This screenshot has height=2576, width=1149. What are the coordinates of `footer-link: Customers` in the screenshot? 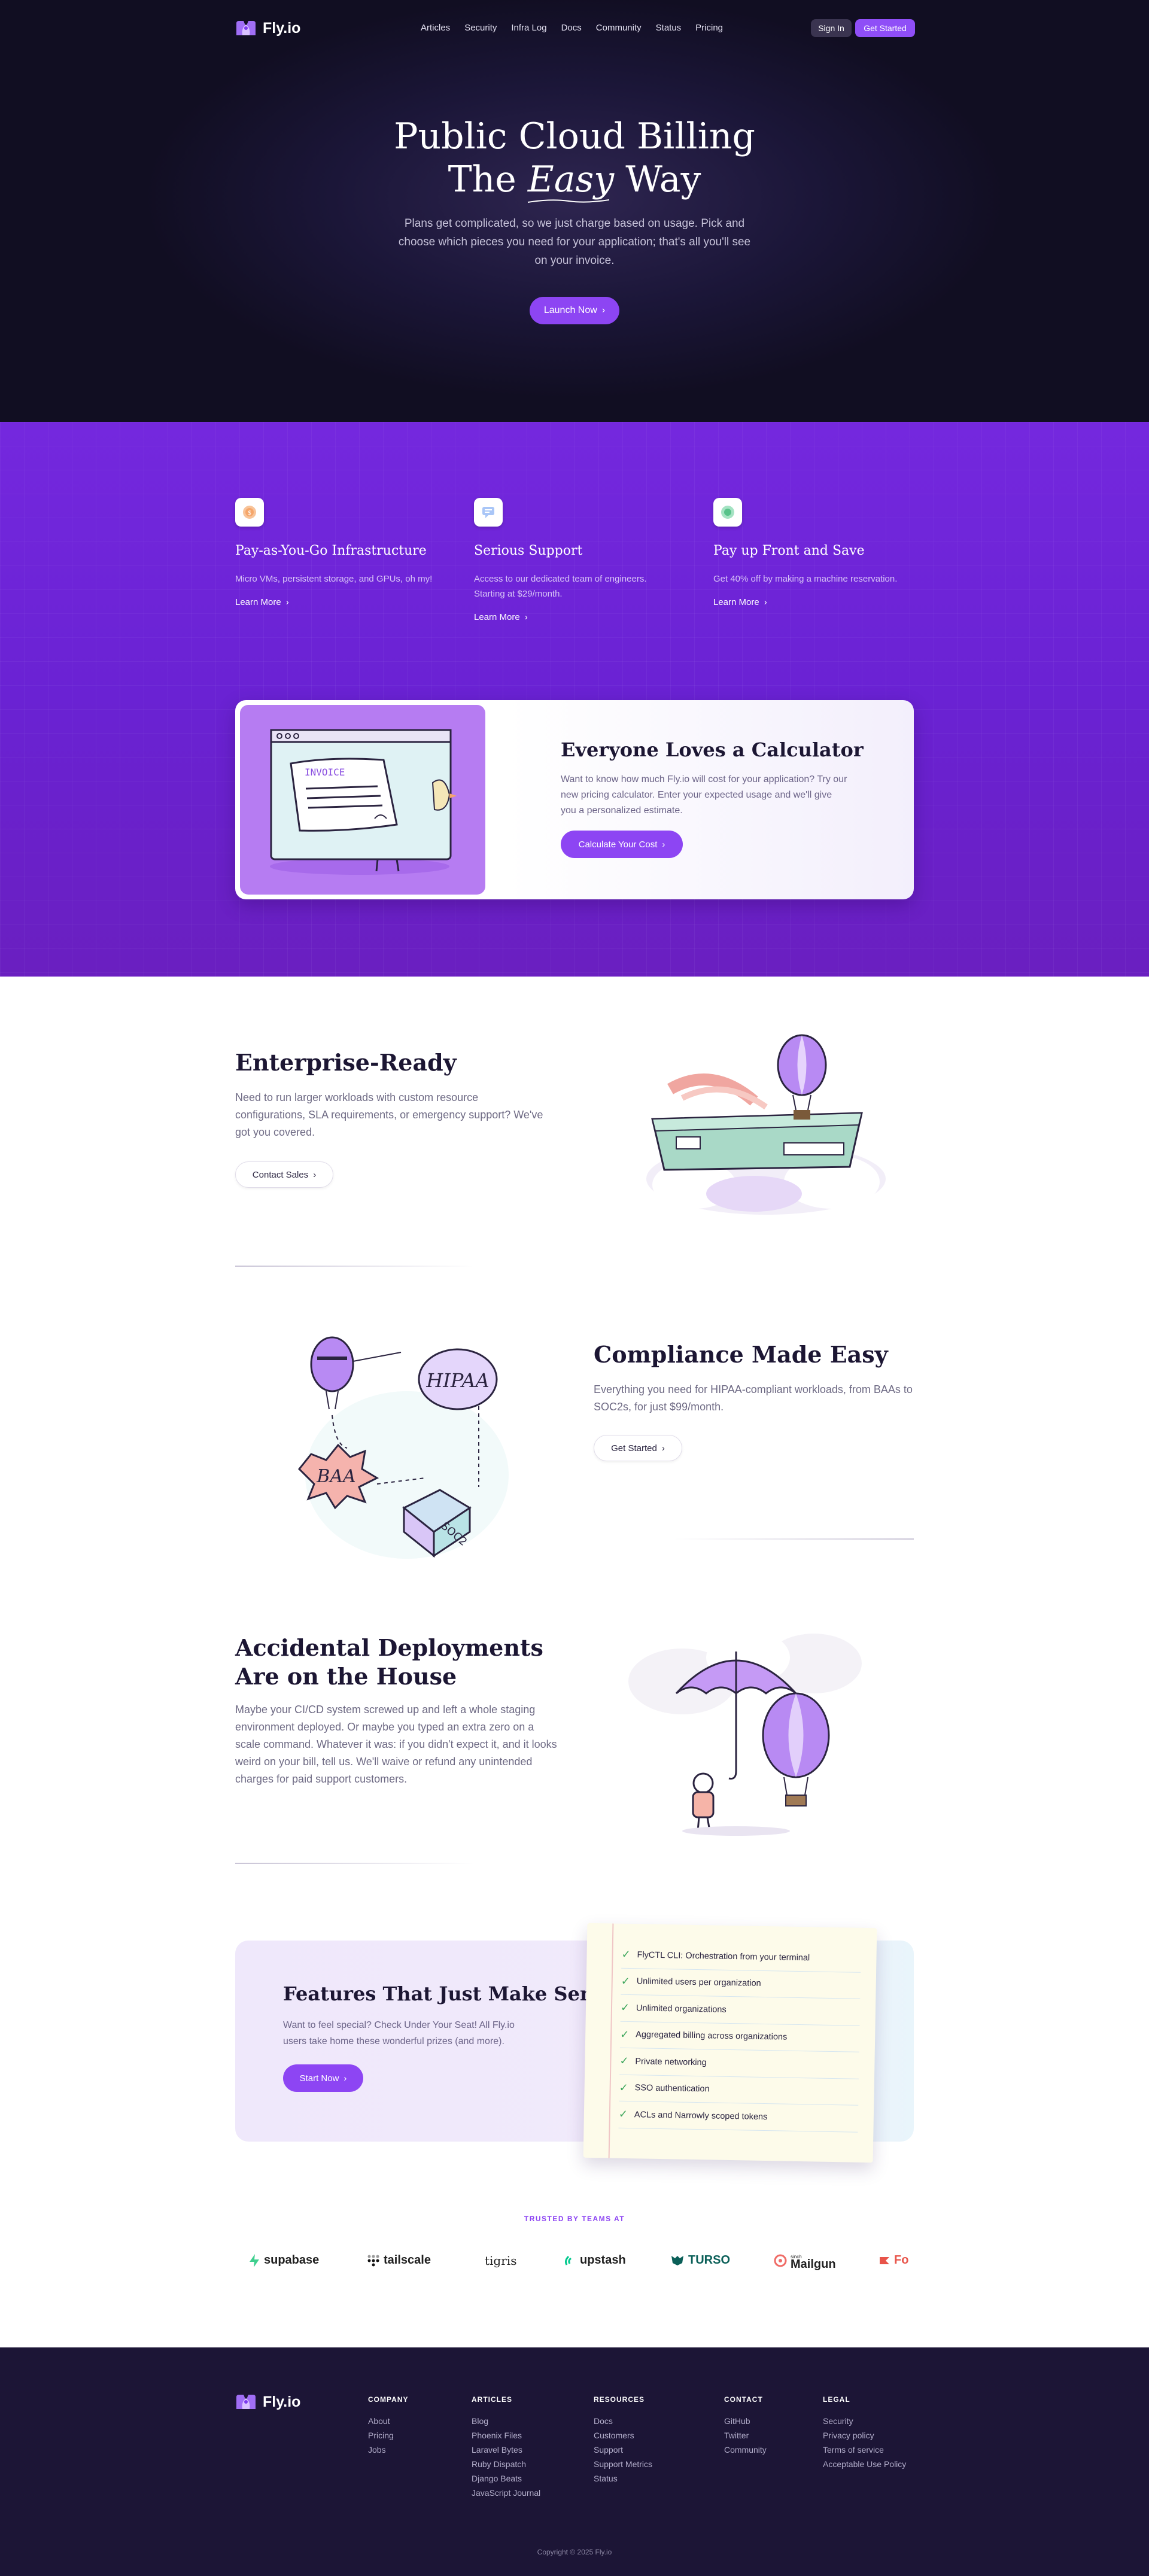 It's located at (623, 2435).